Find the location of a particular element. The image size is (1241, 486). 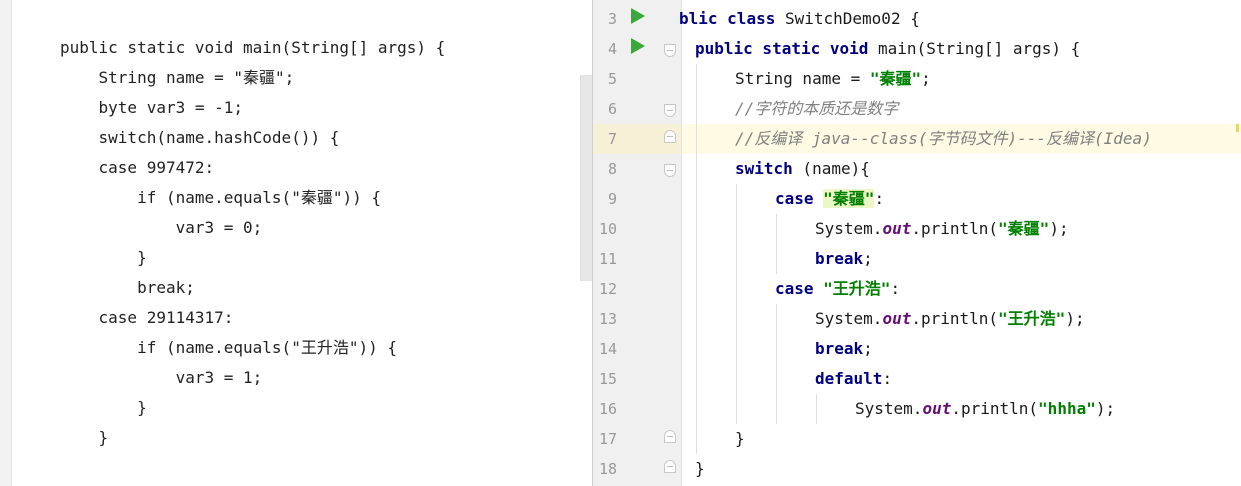

code-line-16: System.out.println("hhha"); is located at coordinates (985, 409).